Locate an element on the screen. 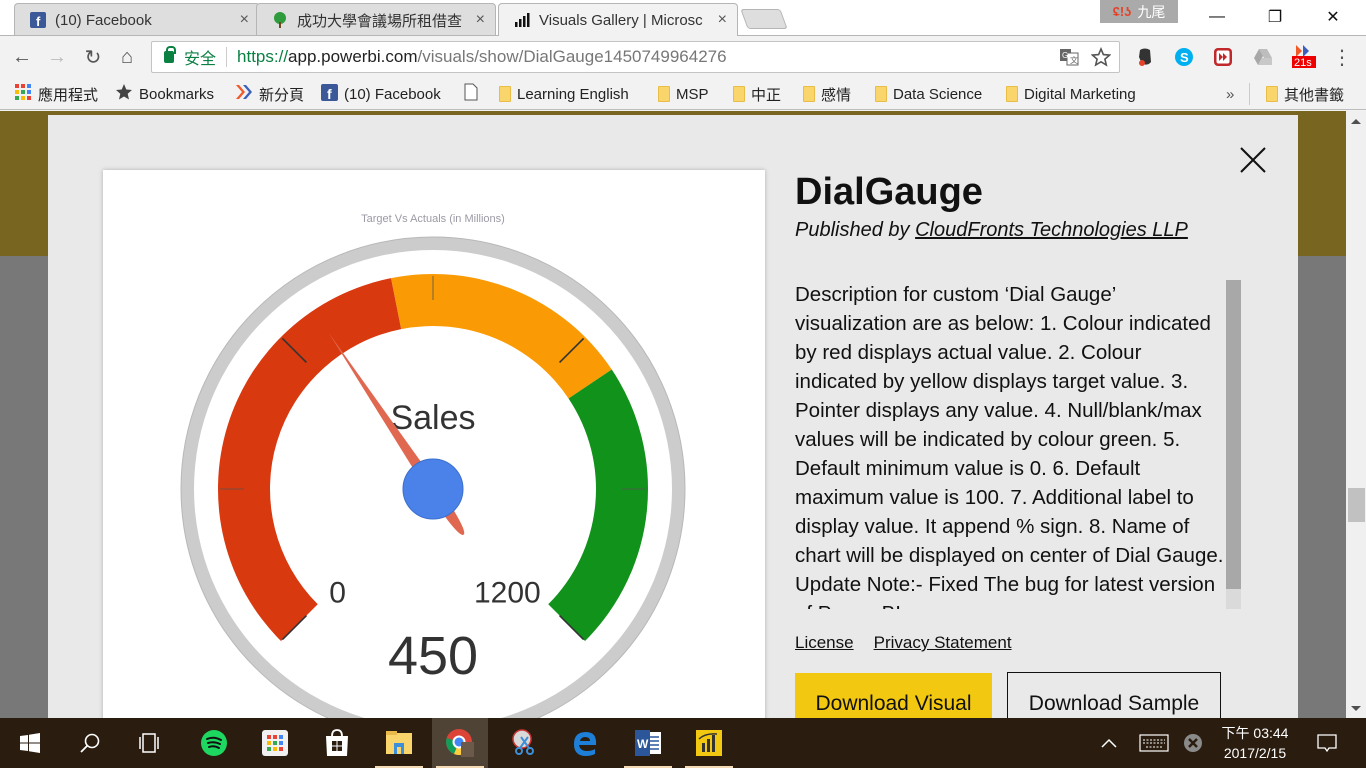 This screenshot has width=1366, height=768. publisher-link: CloudFronts Technologies LLP is located at coordinates (1051, 230).